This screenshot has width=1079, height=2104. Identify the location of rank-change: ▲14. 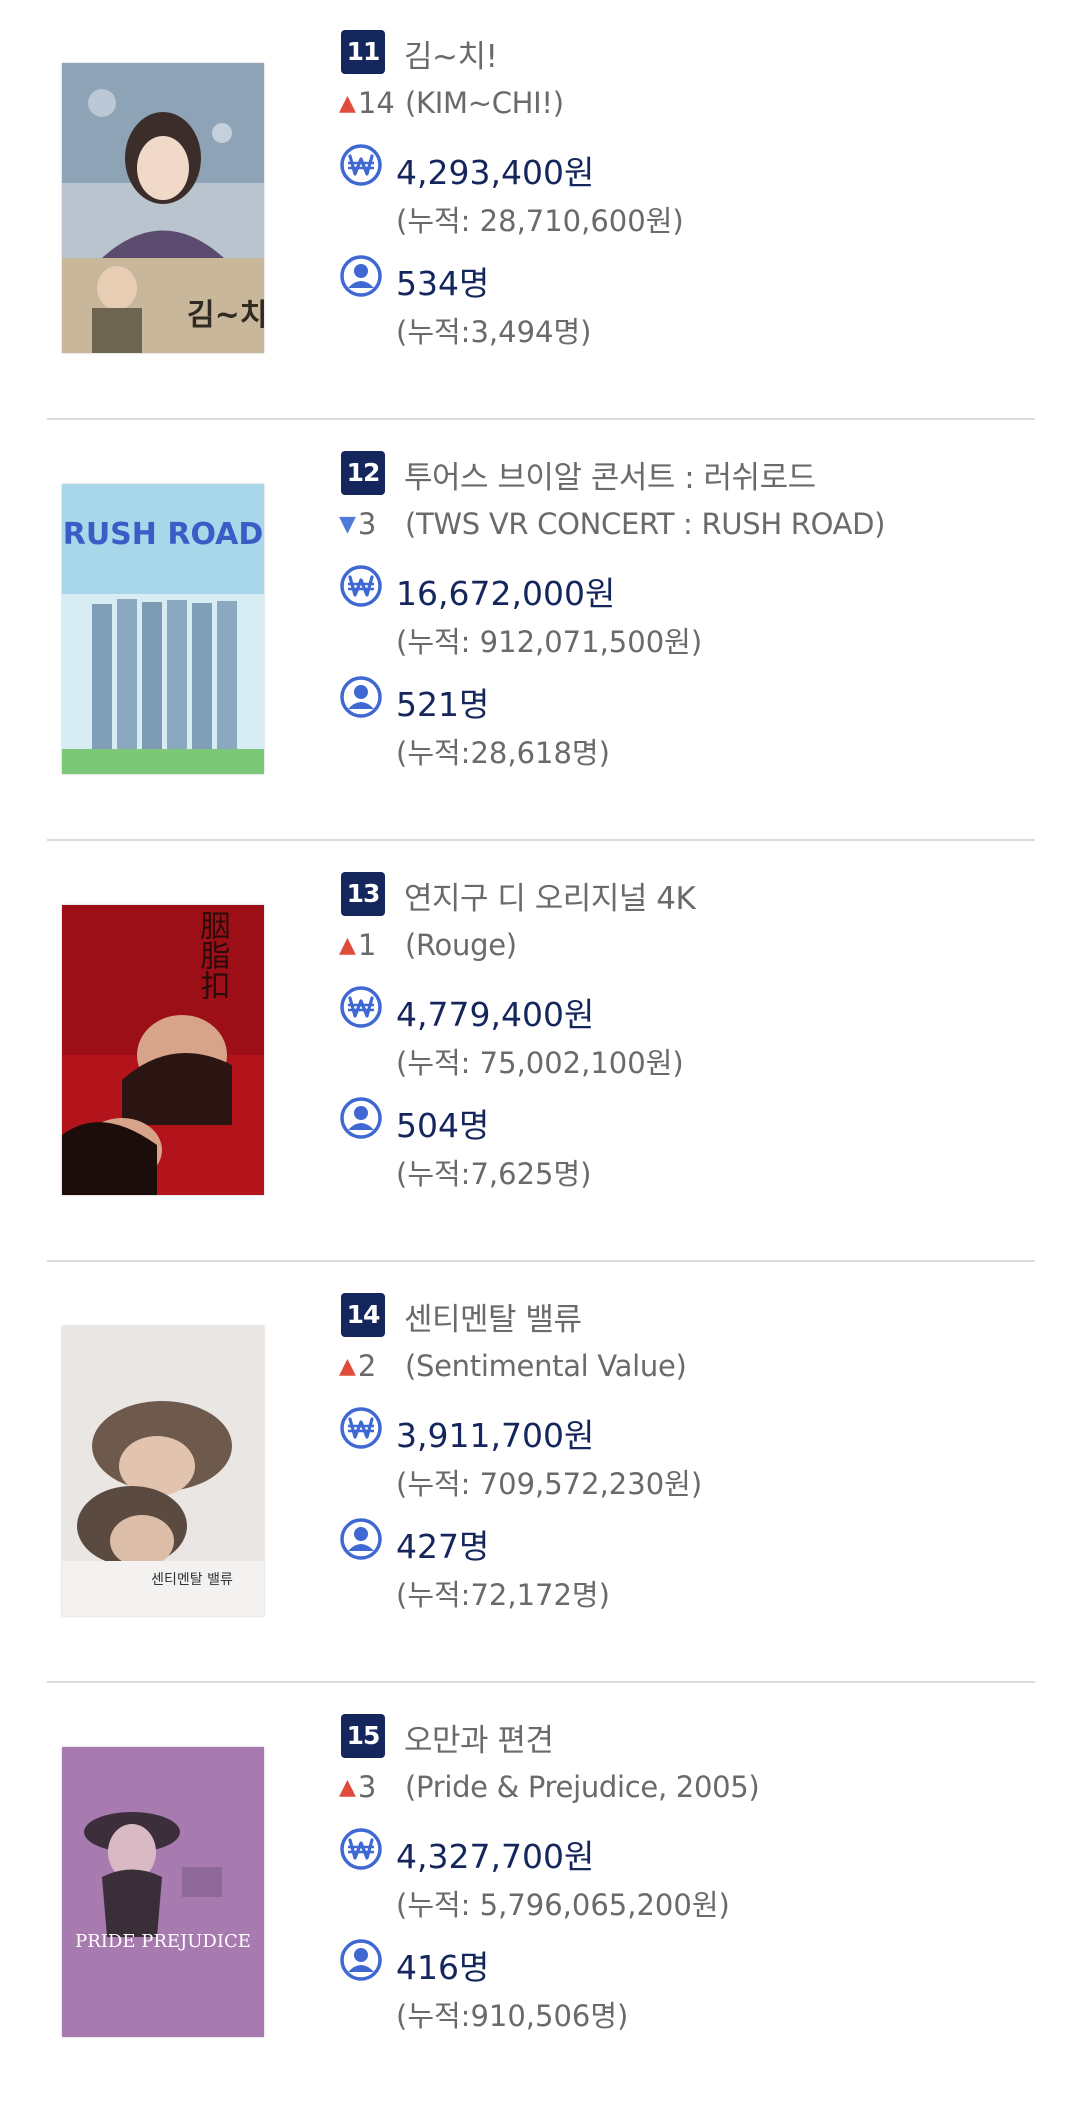
(367, 103).